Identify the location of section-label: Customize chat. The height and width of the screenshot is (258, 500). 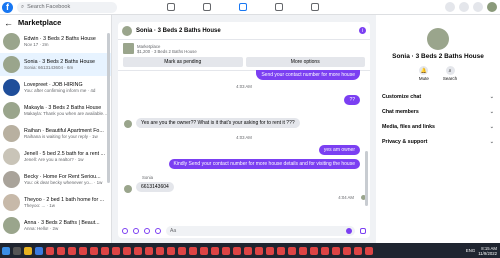
(402, 96).